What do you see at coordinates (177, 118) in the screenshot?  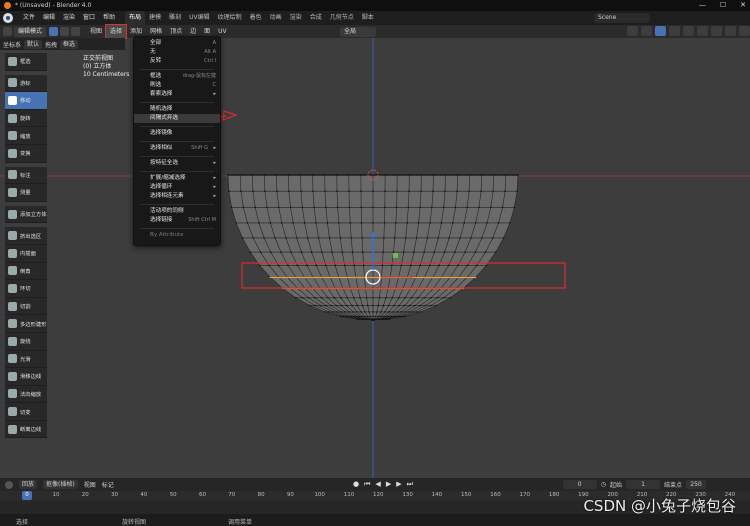 I see `select-menu-item: 间隔式弃选` at bounding box center [177, 118].